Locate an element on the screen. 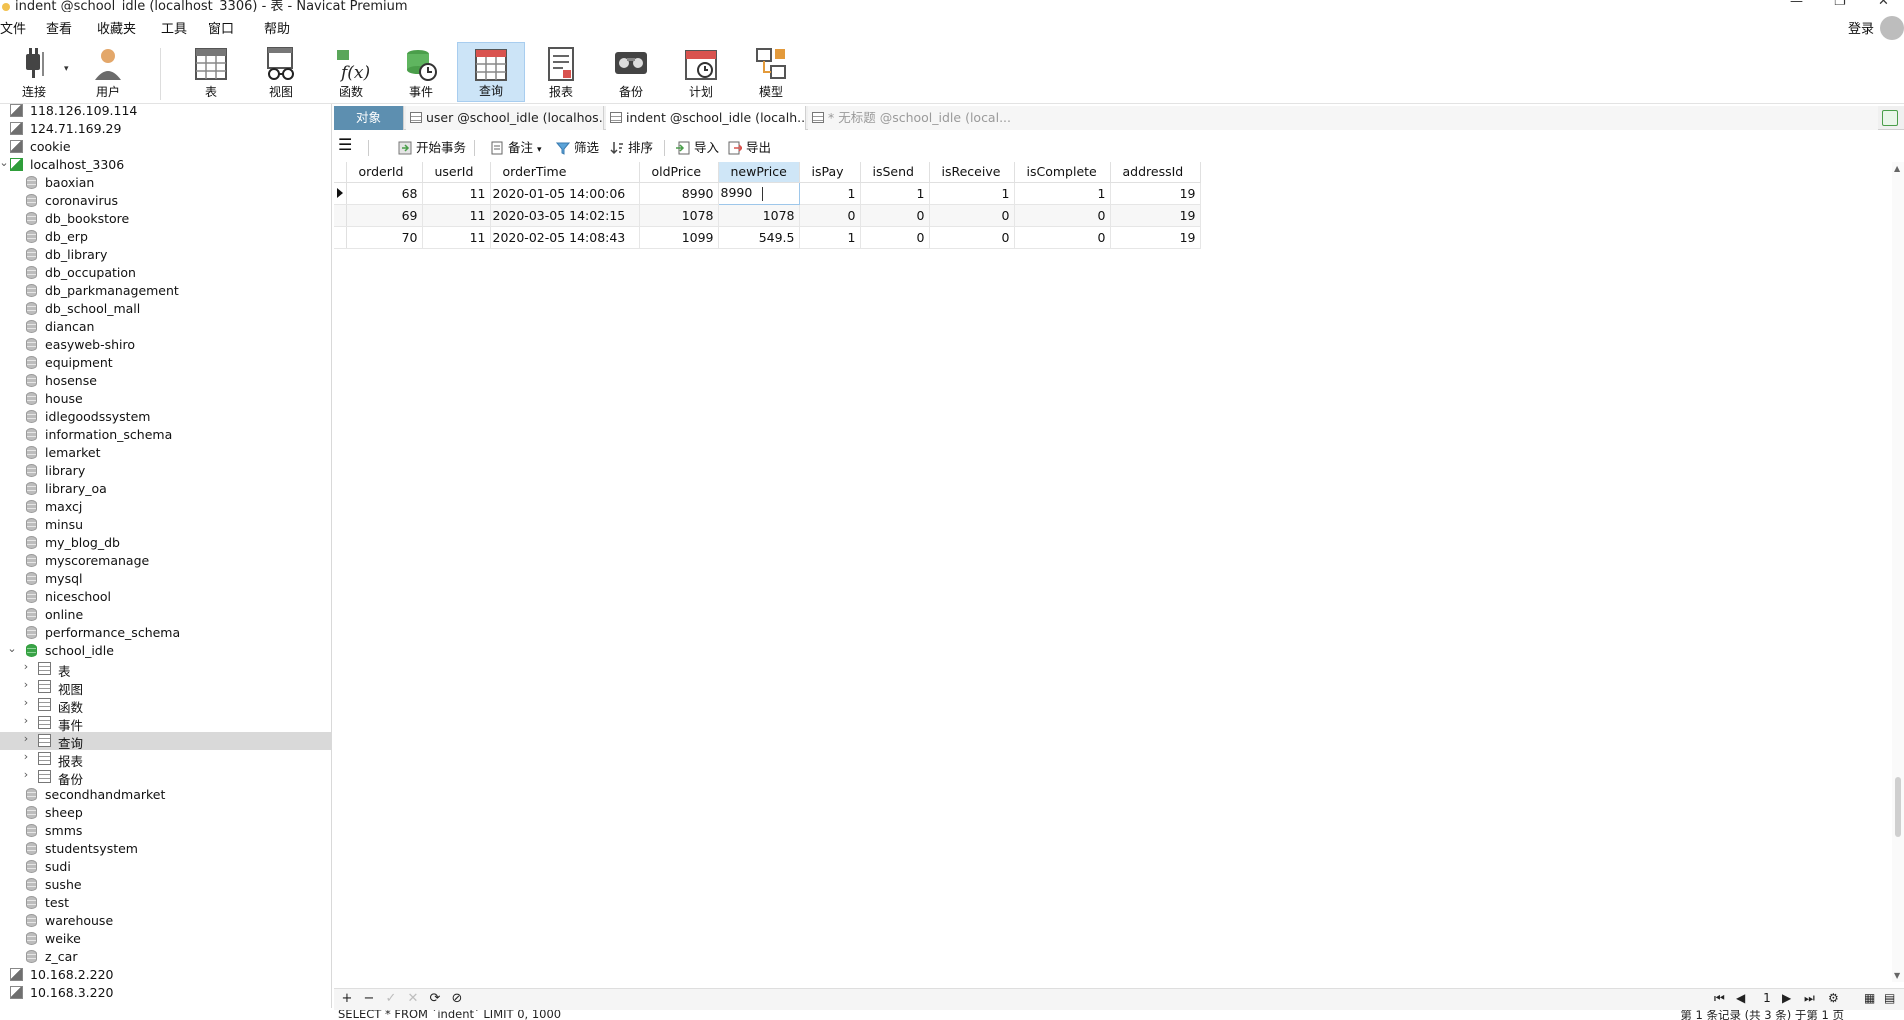 The width and height of the screenshot is (1904, 1020). prev-page-icon: ◀ is located at coordinates (1740, 998).